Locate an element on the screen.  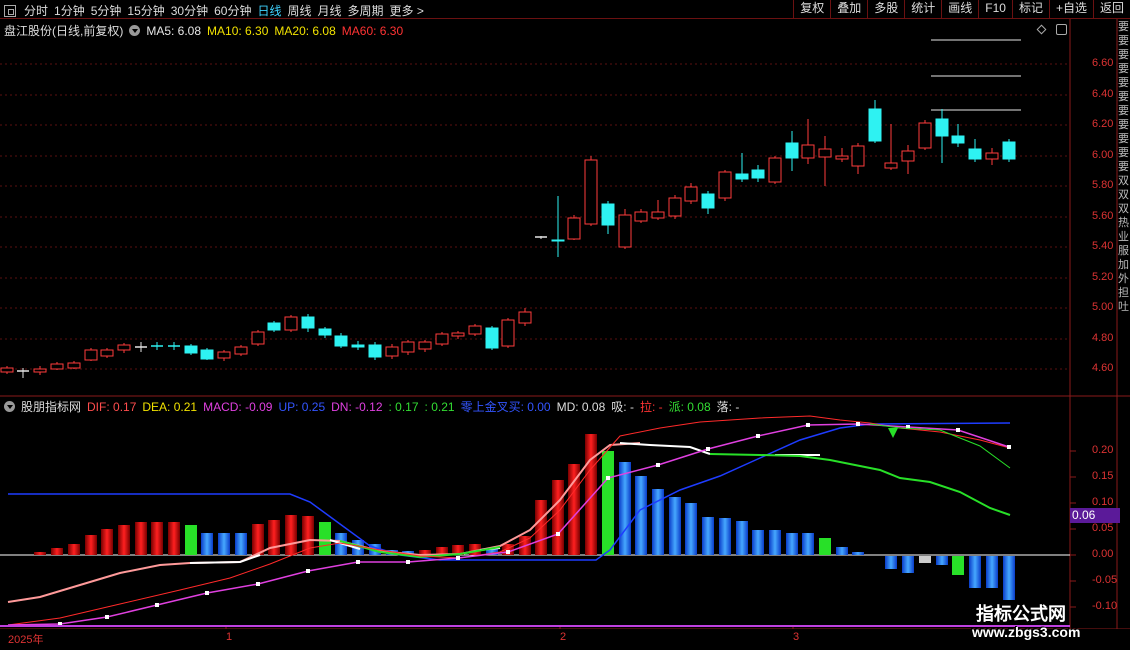
indicator-tick-label: 0.00 is located at coordinates (1103, 554).